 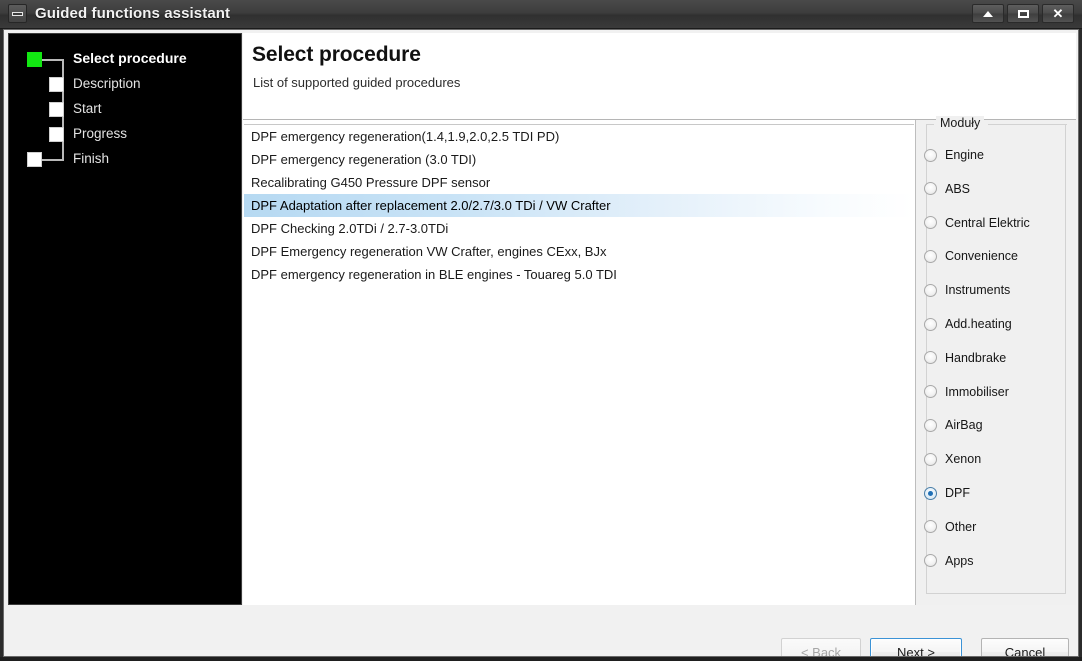 What do you see at coordinates (336, 54) in the screenshot?
I see `page-title: Select procedure` at bounding box center [336, 54].